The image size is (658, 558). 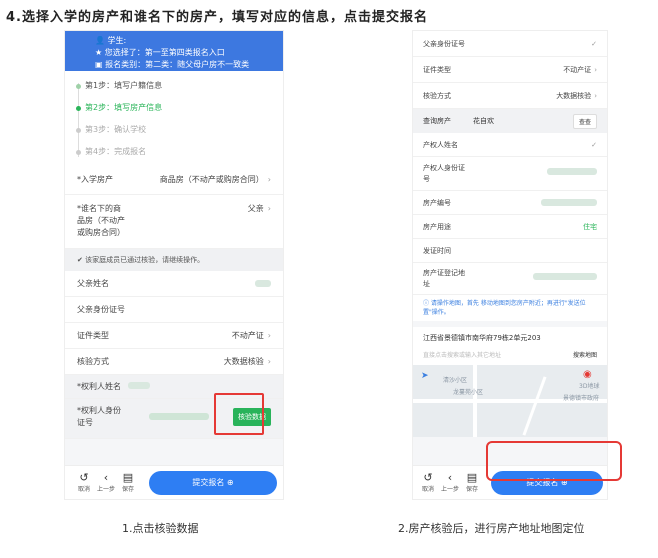 I want to click on usage-value: 住宅, so click(x=590, y=226).